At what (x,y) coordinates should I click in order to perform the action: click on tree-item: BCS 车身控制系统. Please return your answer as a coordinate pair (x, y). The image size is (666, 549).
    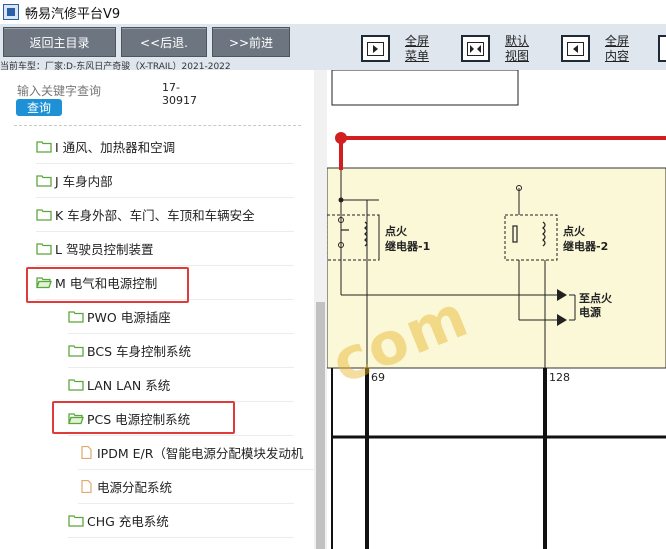
    Looking at the image, I should click on (181, 351).